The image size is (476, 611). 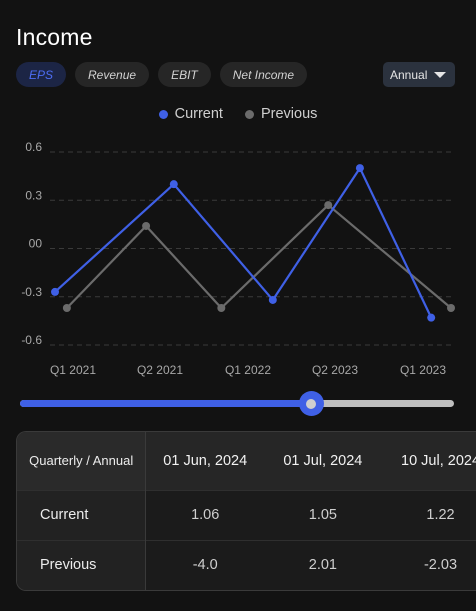 What do you see at coordinates (165, 403) in the screenshot?
I see `slider-fill` at bounding box center [165, 403].